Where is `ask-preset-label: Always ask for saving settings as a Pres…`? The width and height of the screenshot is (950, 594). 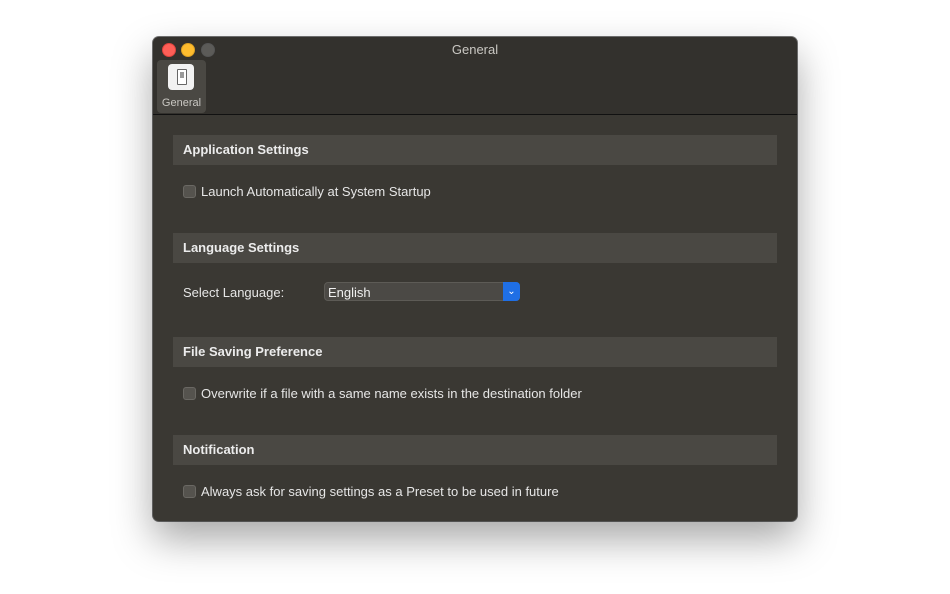
ask-preset-label: Always ask for saving settings as a Pres… is located at coordinates (380, 491).